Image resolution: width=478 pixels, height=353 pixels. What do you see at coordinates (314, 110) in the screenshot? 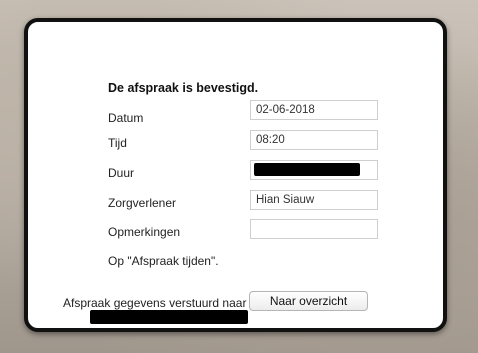
I see `datum-field: 02-06-2018` at bounding box center [314, 110].